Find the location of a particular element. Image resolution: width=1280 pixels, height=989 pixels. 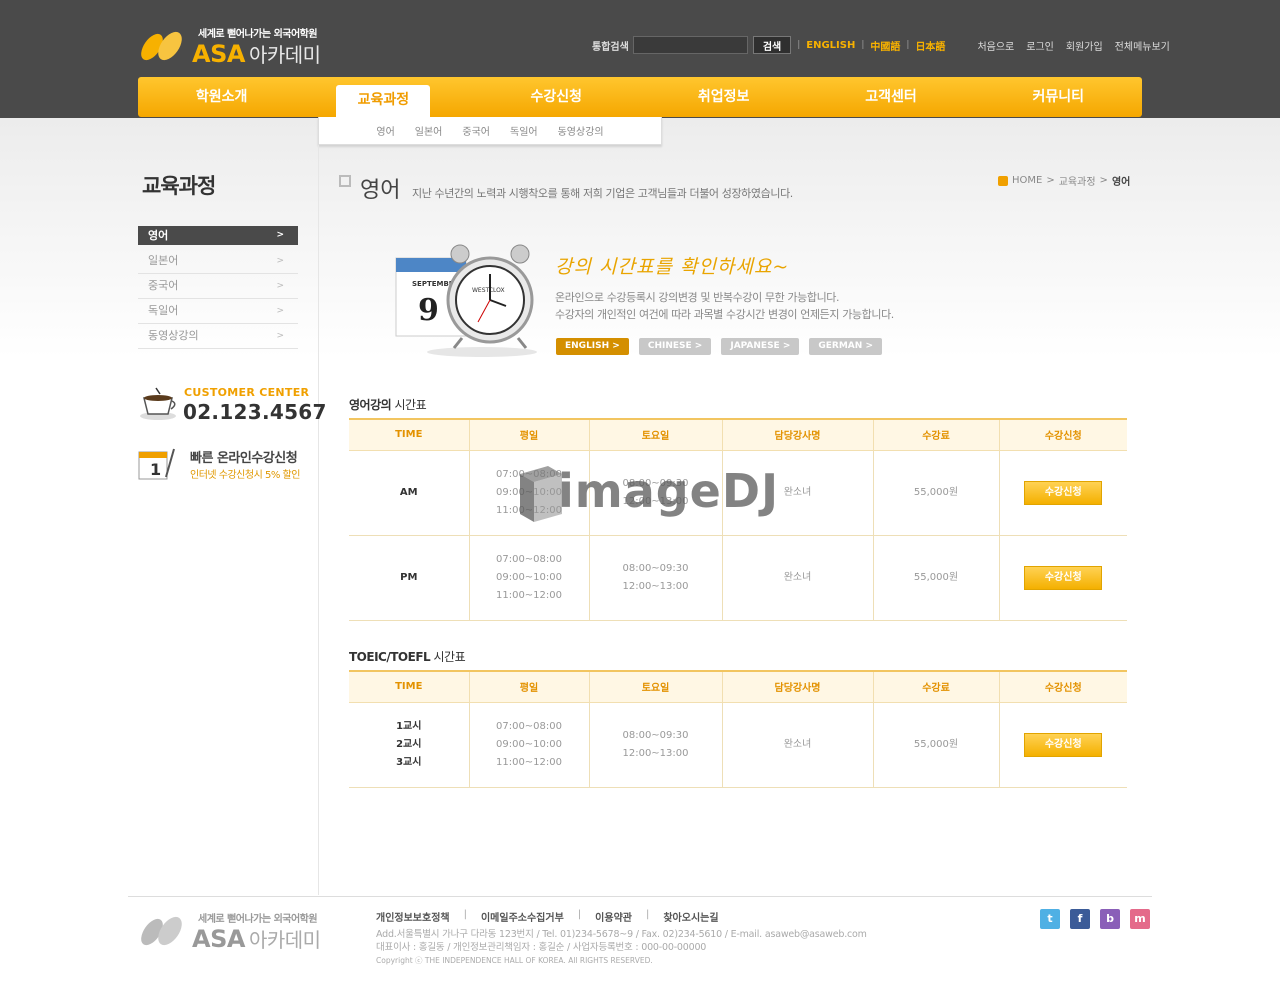

tab-japanese: JAPANESE > is located at coordinates (760, 346).